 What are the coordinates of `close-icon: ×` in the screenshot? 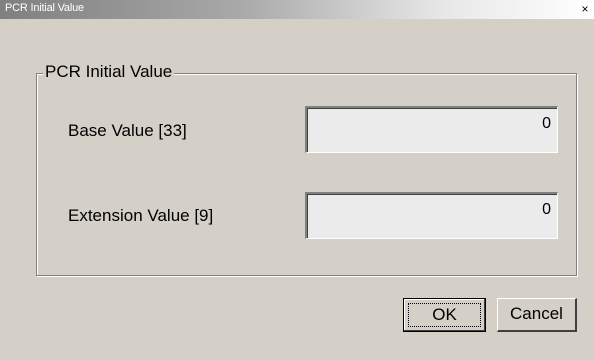 It's located at (585, 9).